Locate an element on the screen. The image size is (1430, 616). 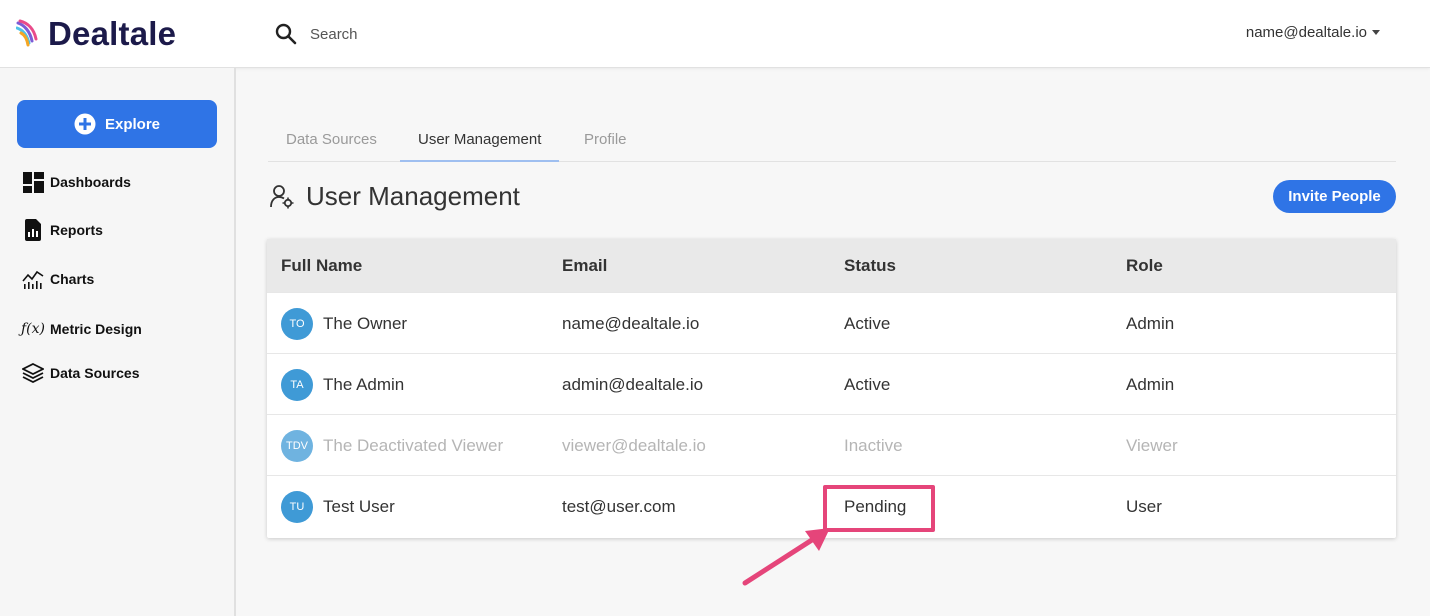
user-email: admin@dealtale.io is located at coordinates (633, 384).